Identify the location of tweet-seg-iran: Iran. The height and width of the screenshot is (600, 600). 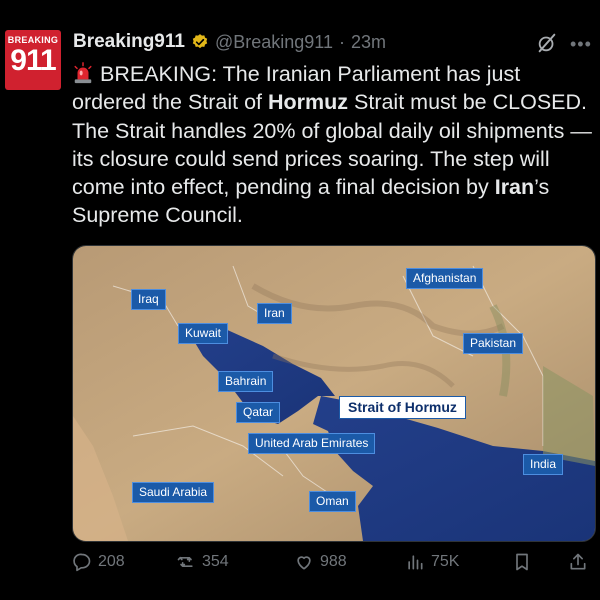
(514, 187).